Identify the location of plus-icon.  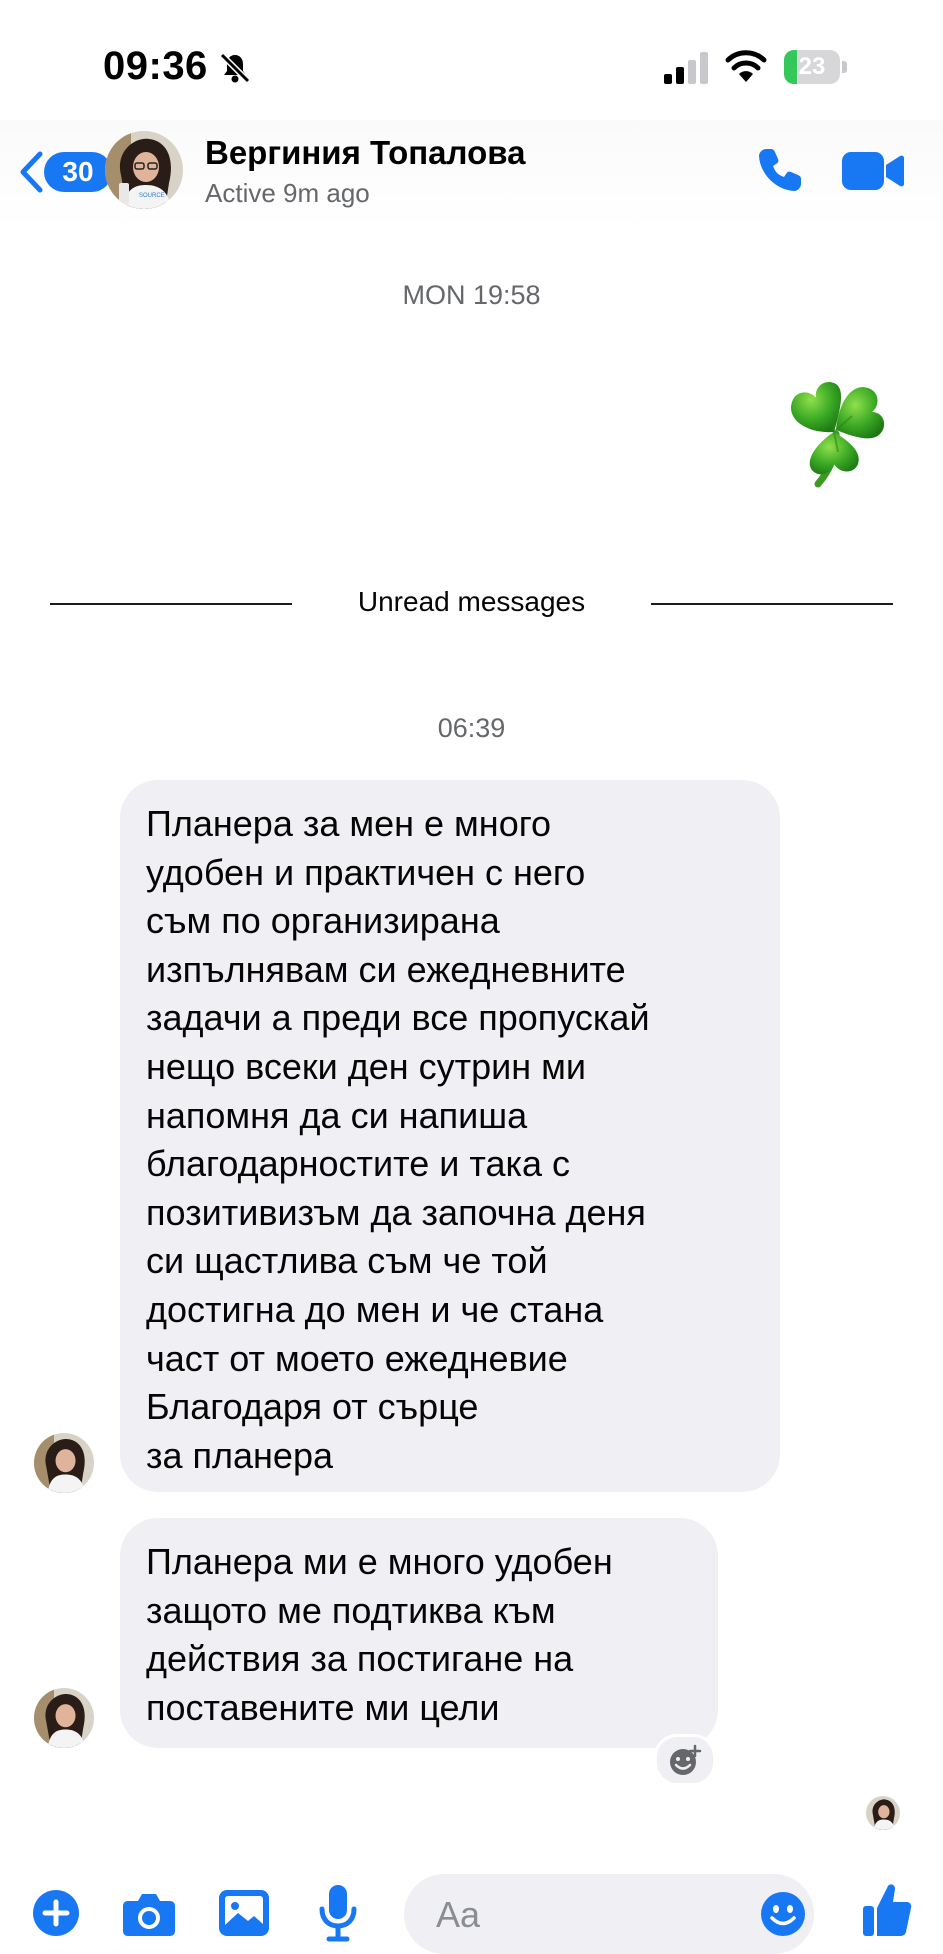
(56, 1913).